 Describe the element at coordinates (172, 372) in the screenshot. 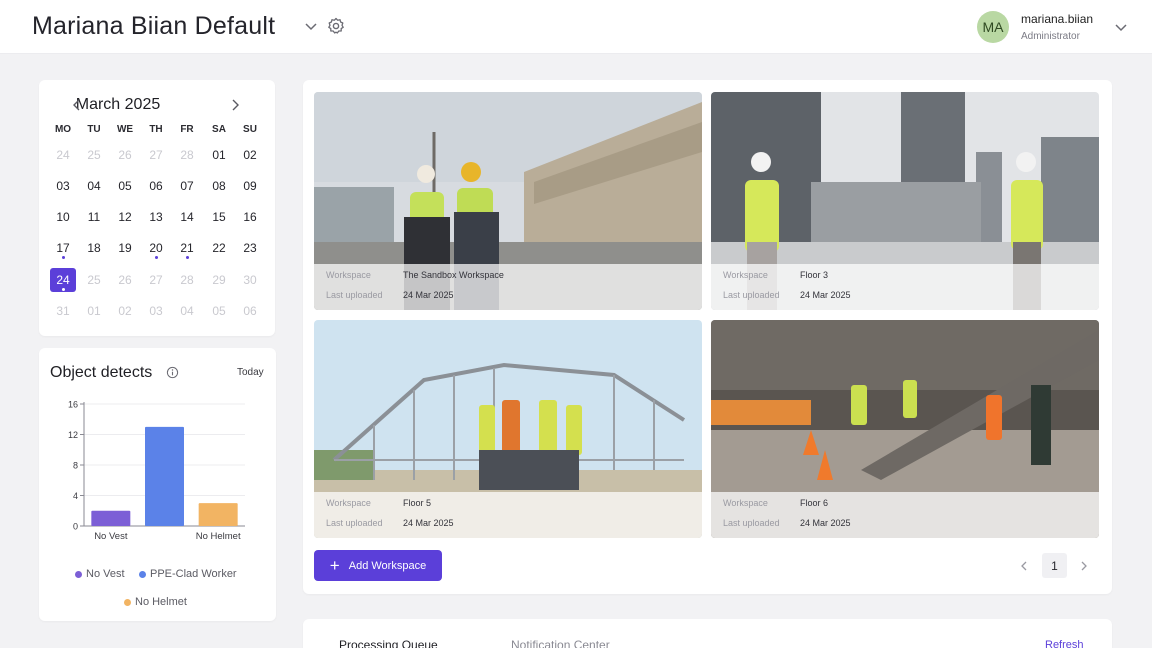

I see `info-icon` at that location.